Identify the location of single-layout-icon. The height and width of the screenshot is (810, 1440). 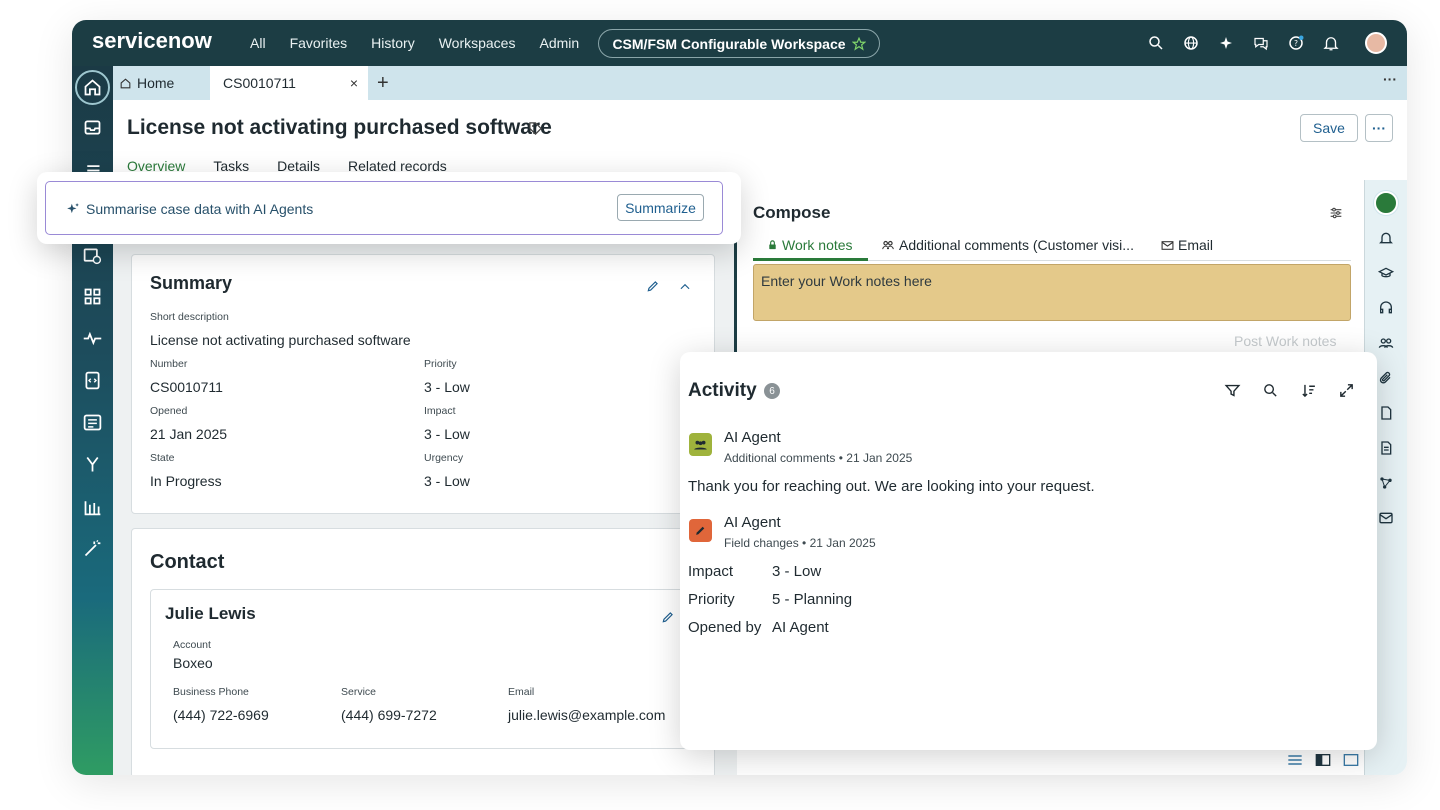
(1351, 760).